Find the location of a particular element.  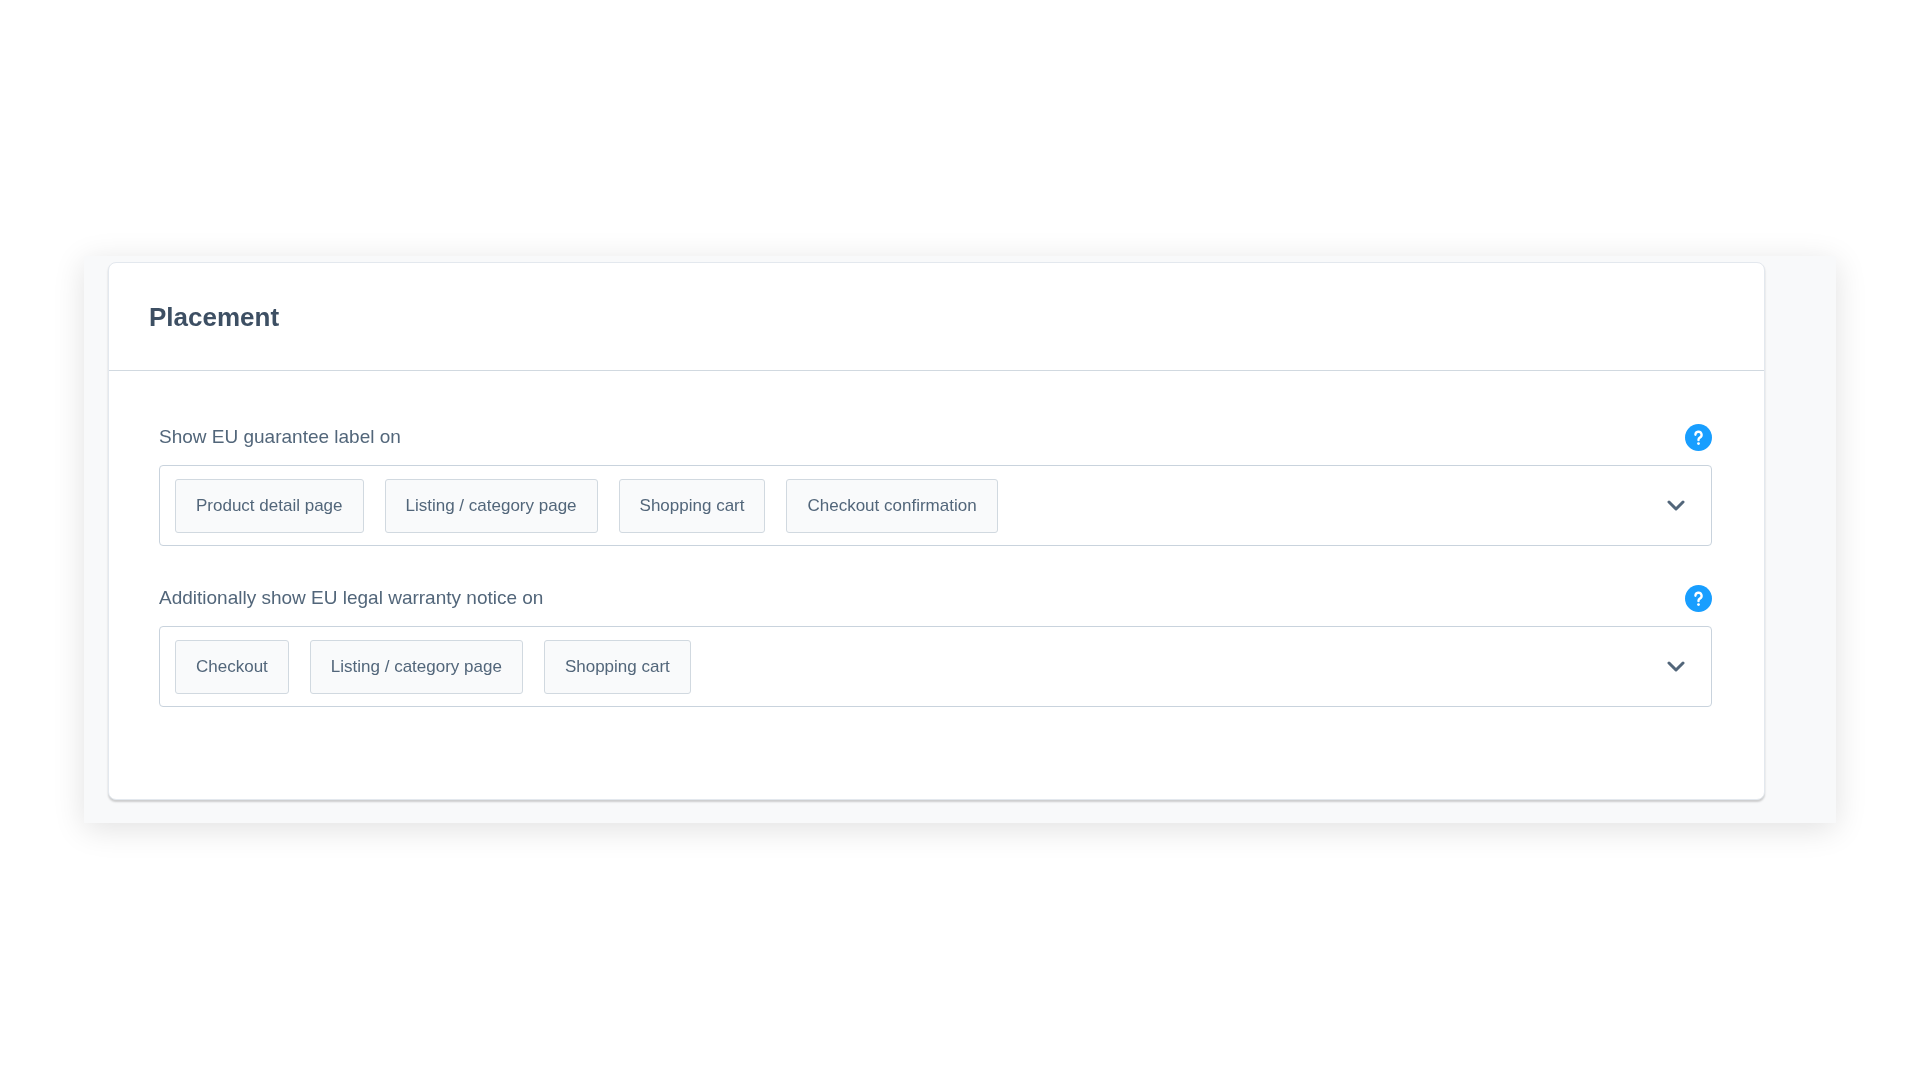

selected-tag: Product detail page is located at coordinates (269, 505).